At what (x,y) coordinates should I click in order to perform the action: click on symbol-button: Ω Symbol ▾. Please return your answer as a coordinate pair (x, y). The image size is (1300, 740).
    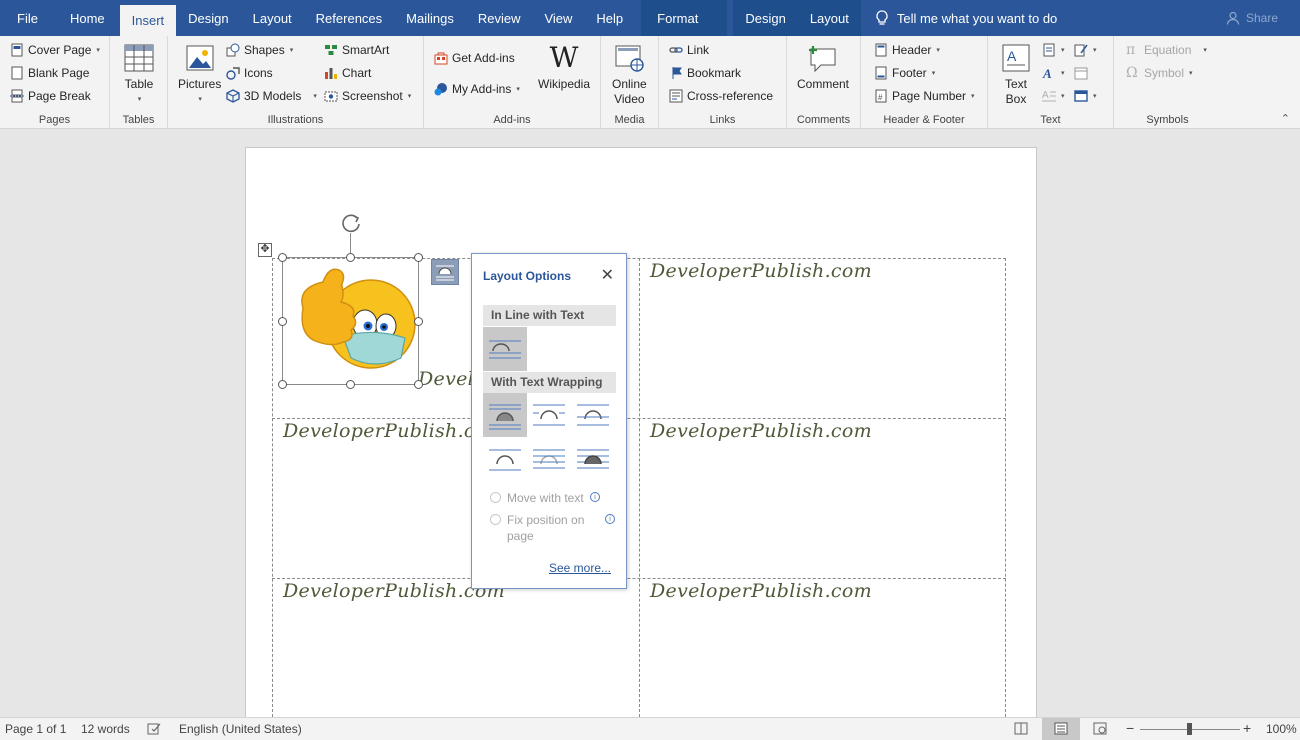
    Looking at the image, I should click on (1159, 73).